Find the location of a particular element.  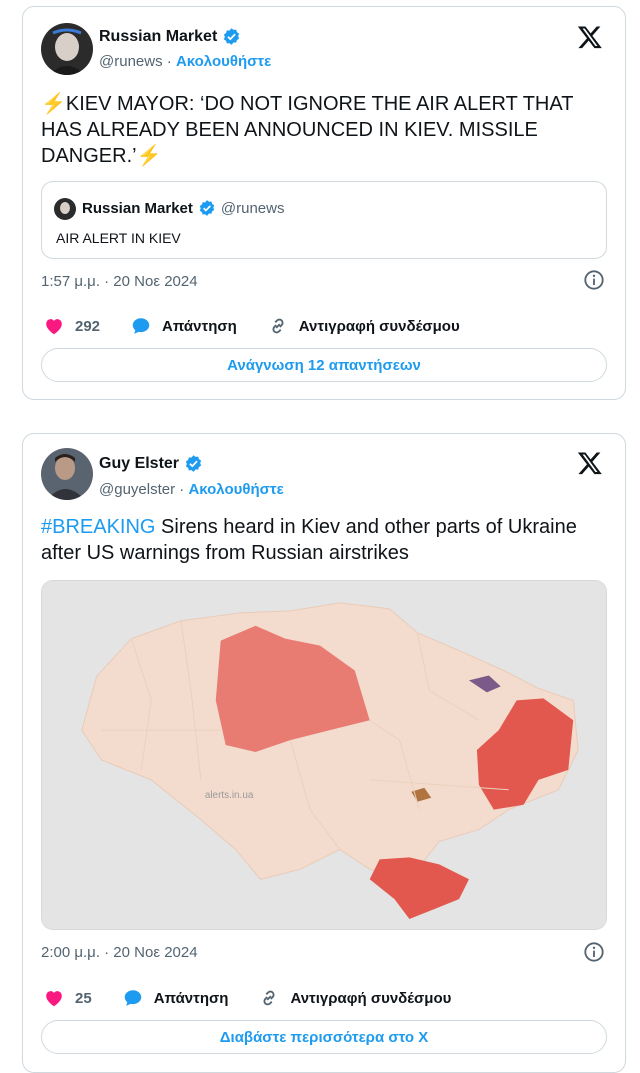

author-handle: @runews is located at coordinates (131, 61).